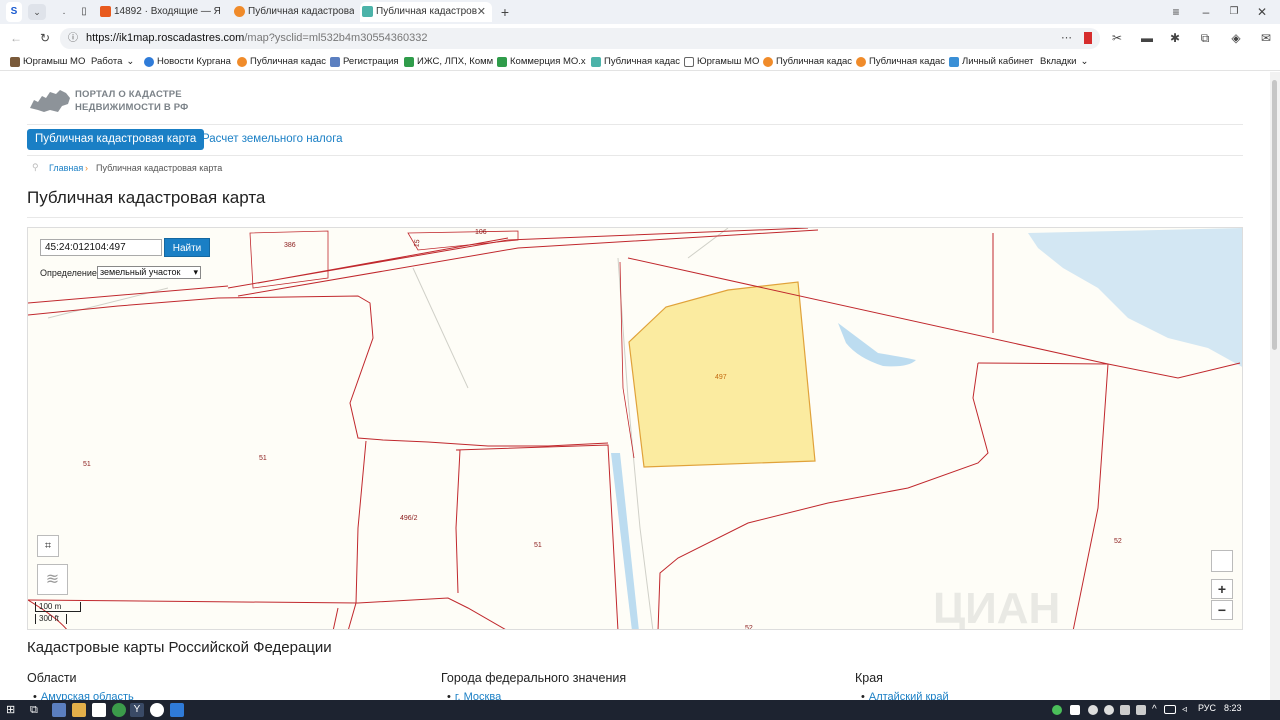  What do you see at coordinates (83, 695) in the screenshot?
I see `region-link: • Амурская область` at bounding box center [83, 695].